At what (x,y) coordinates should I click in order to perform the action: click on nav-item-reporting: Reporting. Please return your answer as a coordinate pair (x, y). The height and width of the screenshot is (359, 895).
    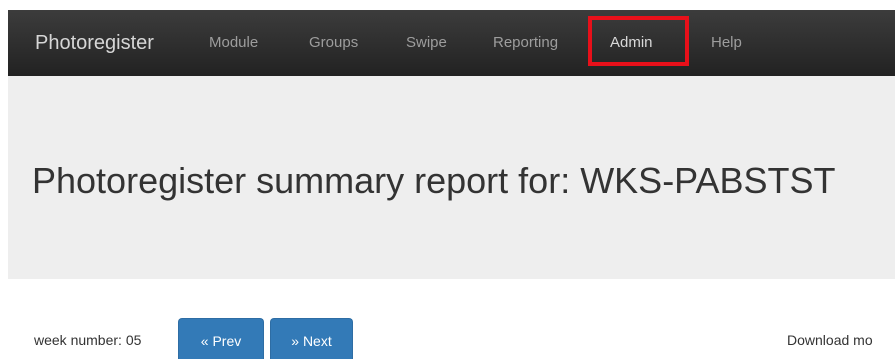
    Looking at the image, I should click on (525, 43).